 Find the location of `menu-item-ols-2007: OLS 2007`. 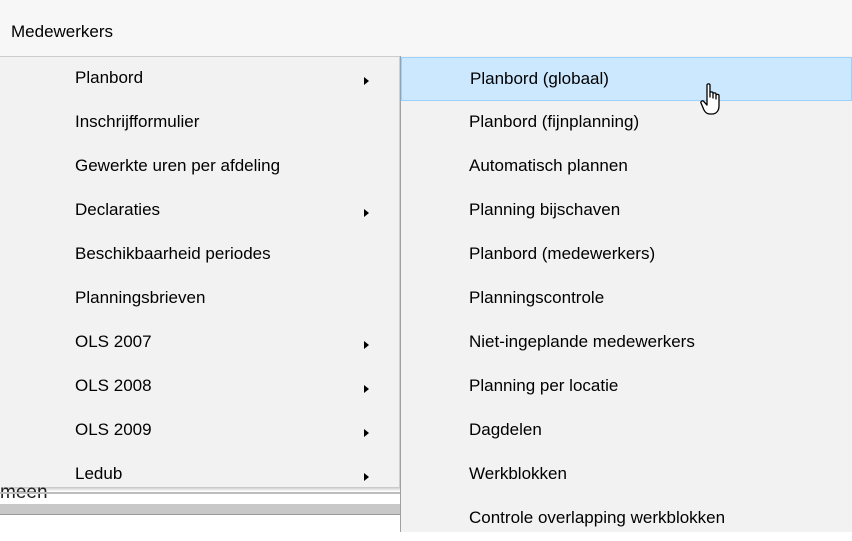

menu-item-ols-2007: OLS 2007 is located at coordinates (199, 343).